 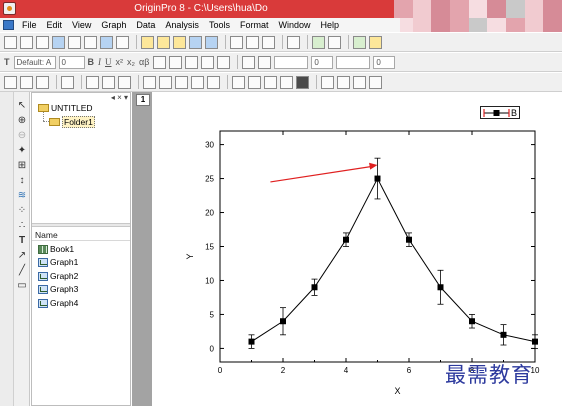 I want to click on y-tick-label: 0, so click(x=212, y=348).